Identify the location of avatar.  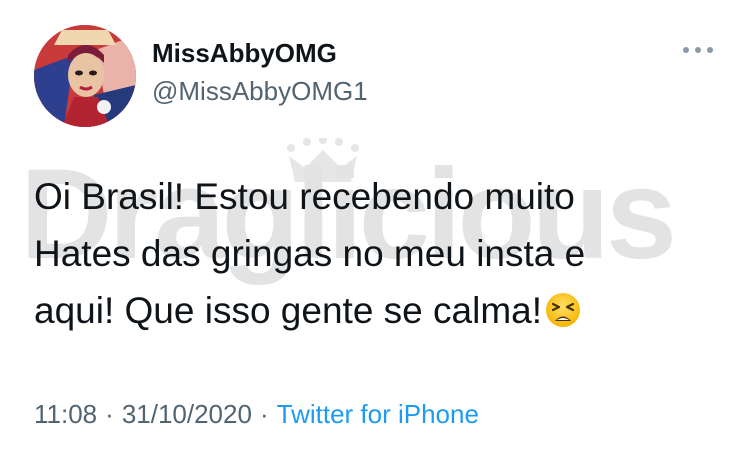
(85, 76).